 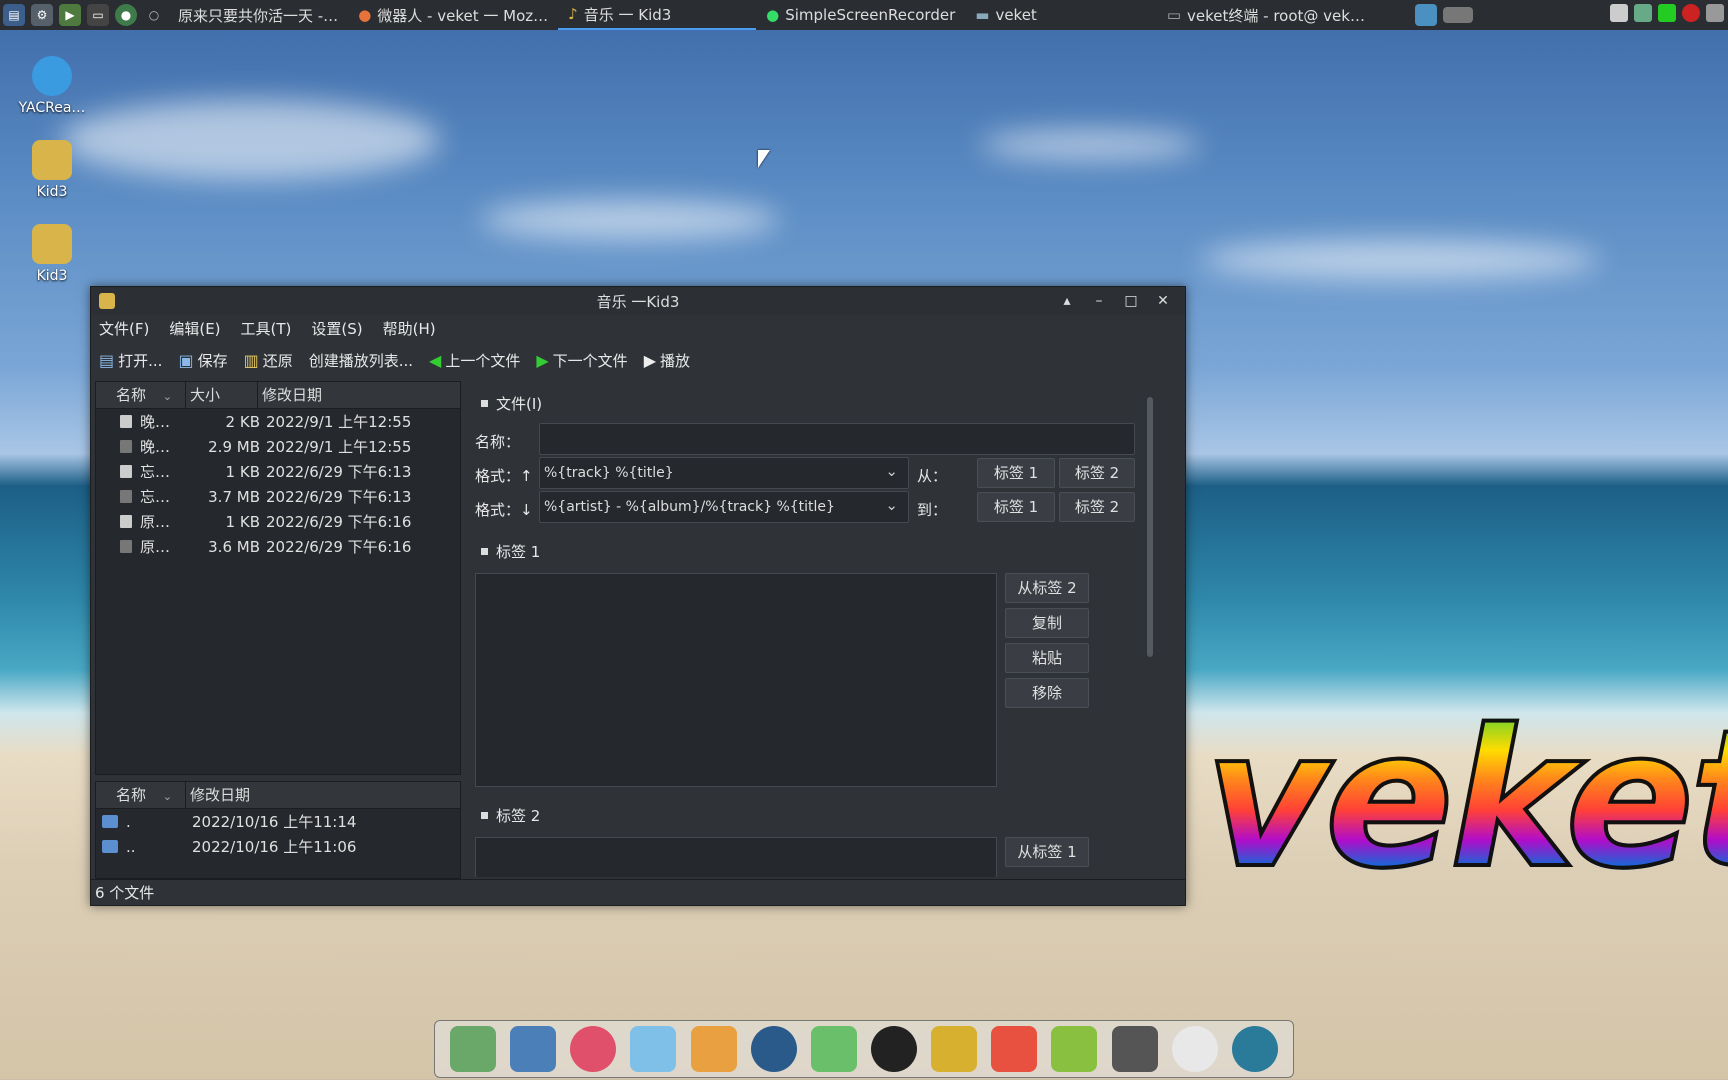 What do you see at coordinates (278, 446) in the screenshot?
I see `file-row: 晚… 2.9 MB 2022/9/1 上午12:55` at bounding box center [278, 446].